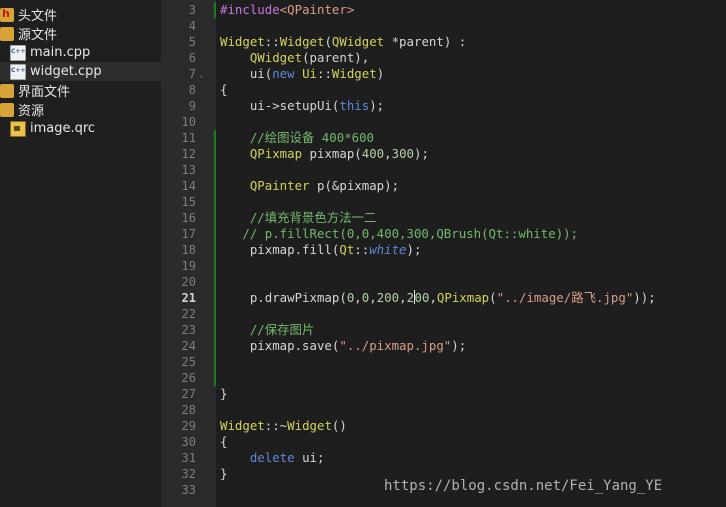 The width and height of the screenshot is (726, 507). Describe the element at coordinates (302, 106) in the screenshot. I see `code-line: ui->setupUi(this);` at that location.